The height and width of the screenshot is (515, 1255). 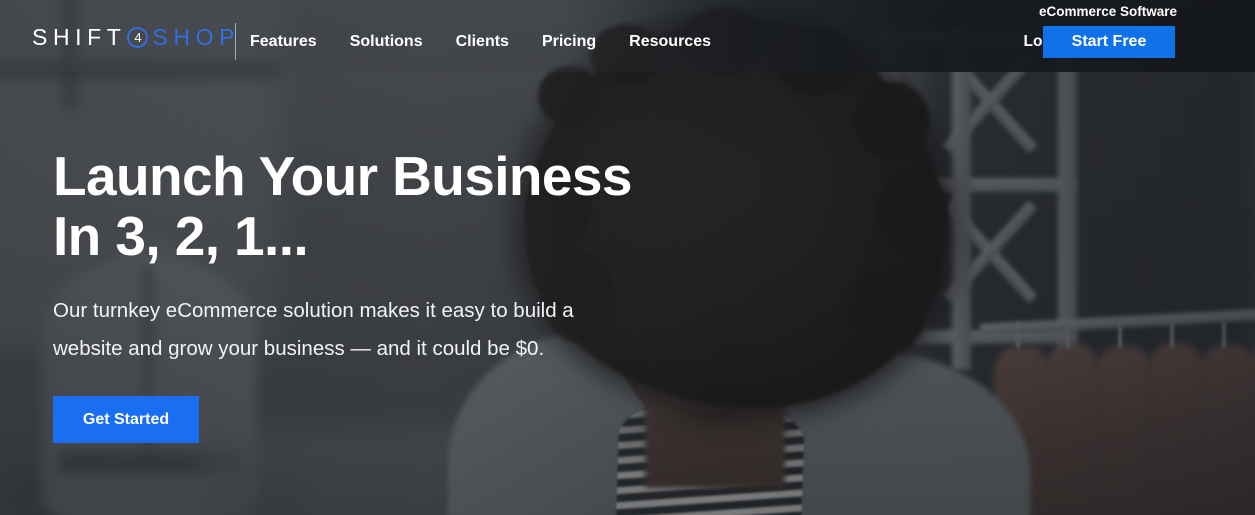 I want to click on nav-item-clients: Clients, so click(x=482, y=41).